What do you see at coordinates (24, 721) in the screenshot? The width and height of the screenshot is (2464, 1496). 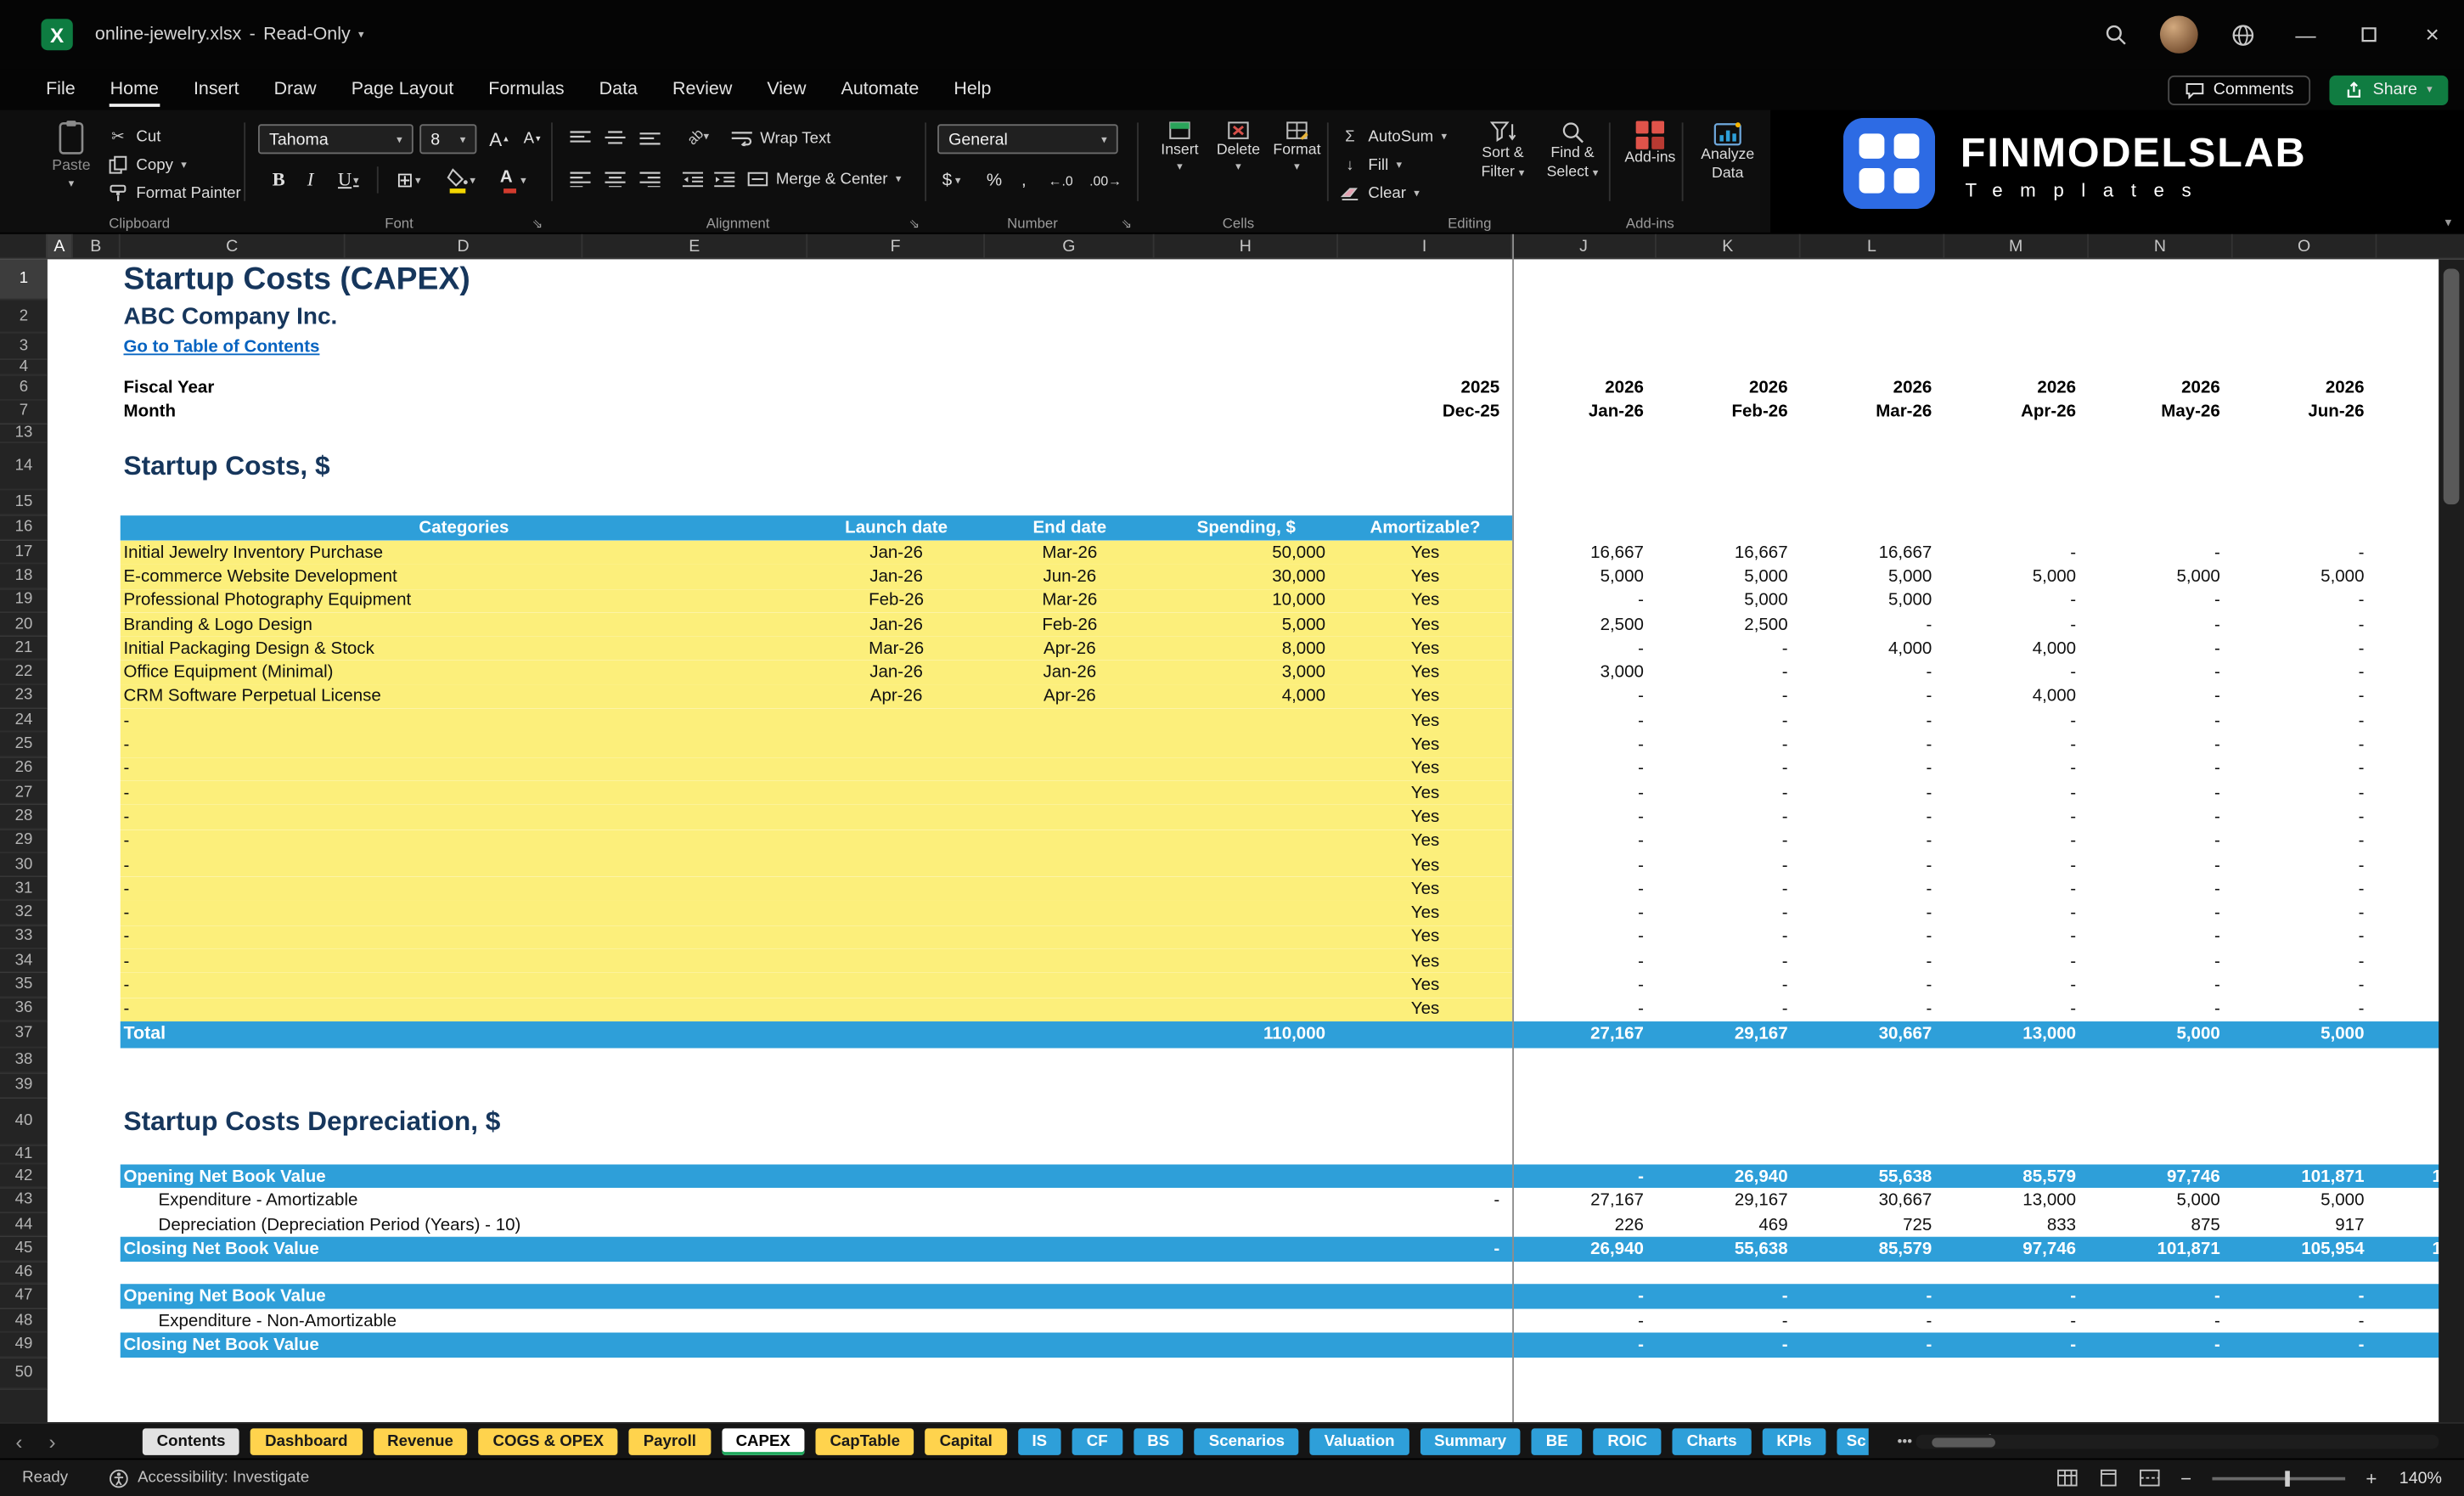 I see `row-header-24: 24` at bounding box center [24, 721].